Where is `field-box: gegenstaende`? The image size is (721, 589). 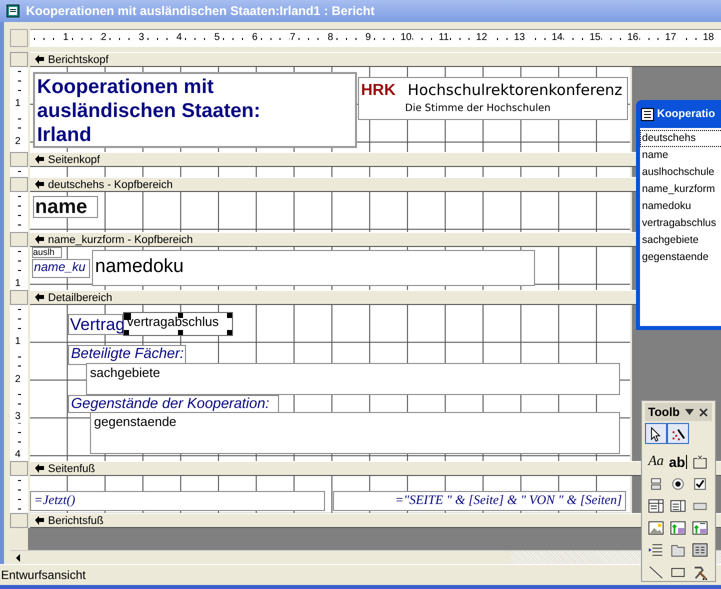 field-box: gegenstaende is located at coordinates (355, 433).